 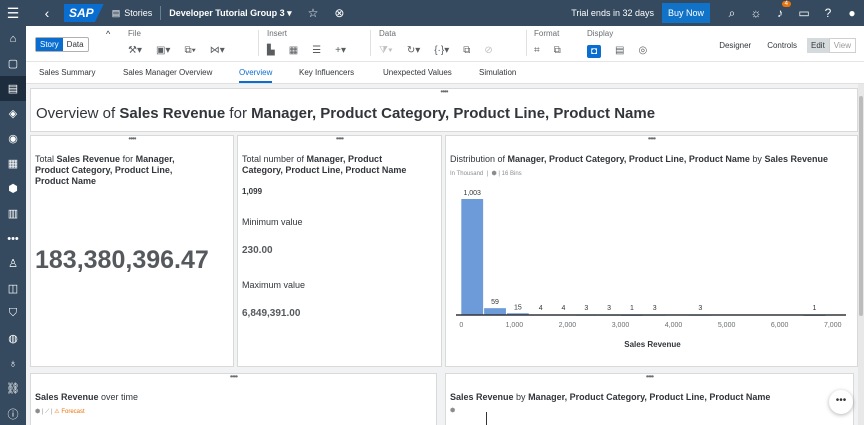 What do you see at coordinates (13, 88) in the screenshot?
I see `stories-nav-icon: ▤` at bounding box center [13, 88].